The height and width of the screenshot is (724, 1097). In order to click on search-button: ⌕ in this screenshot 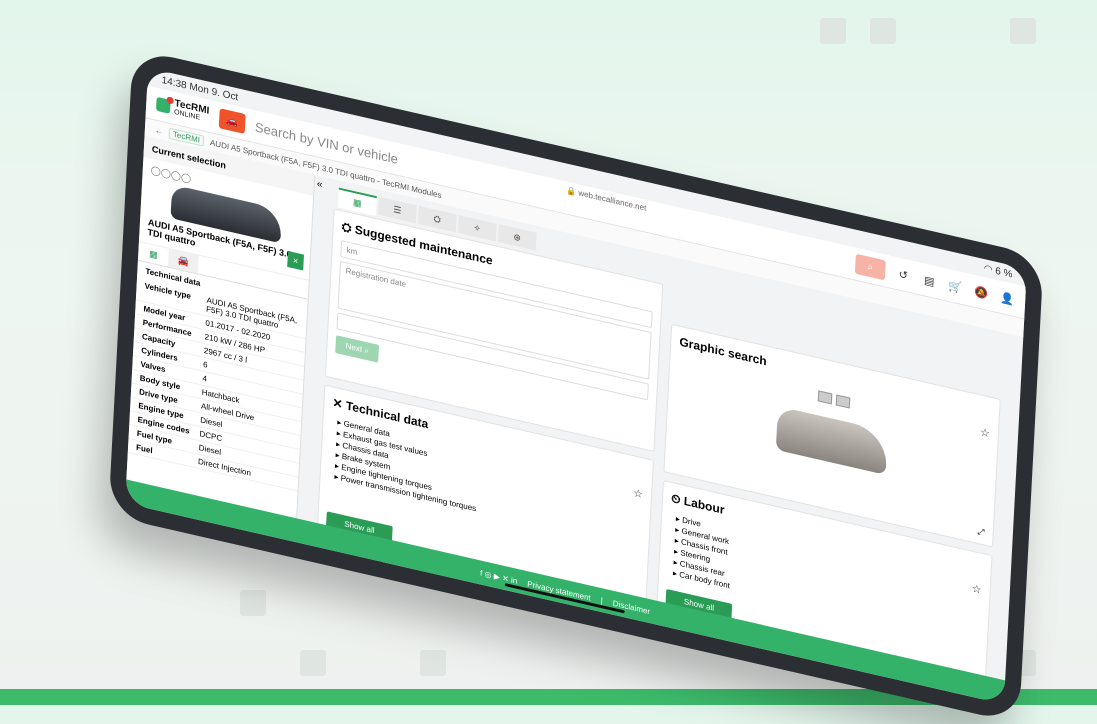, I will do `click(870, 267)`.